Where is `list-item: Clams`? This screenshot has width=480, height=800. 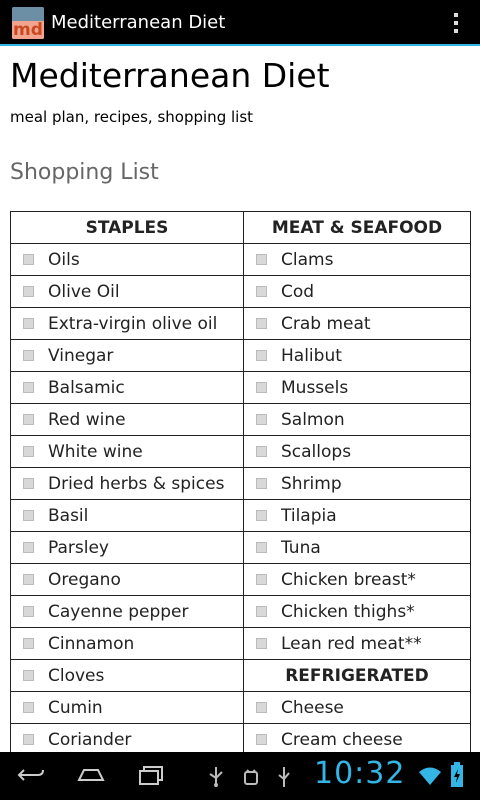 list-item: Clams is located at coordinates (357, 259).